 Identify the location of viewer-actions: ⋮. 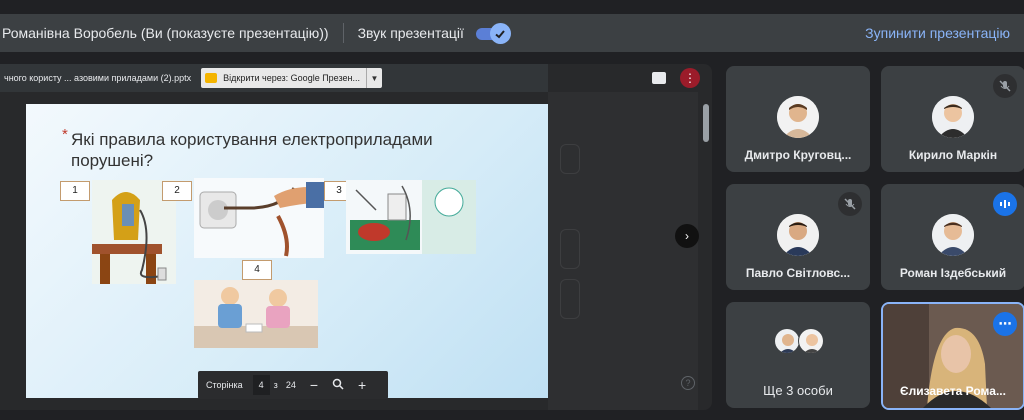
(630, 78).